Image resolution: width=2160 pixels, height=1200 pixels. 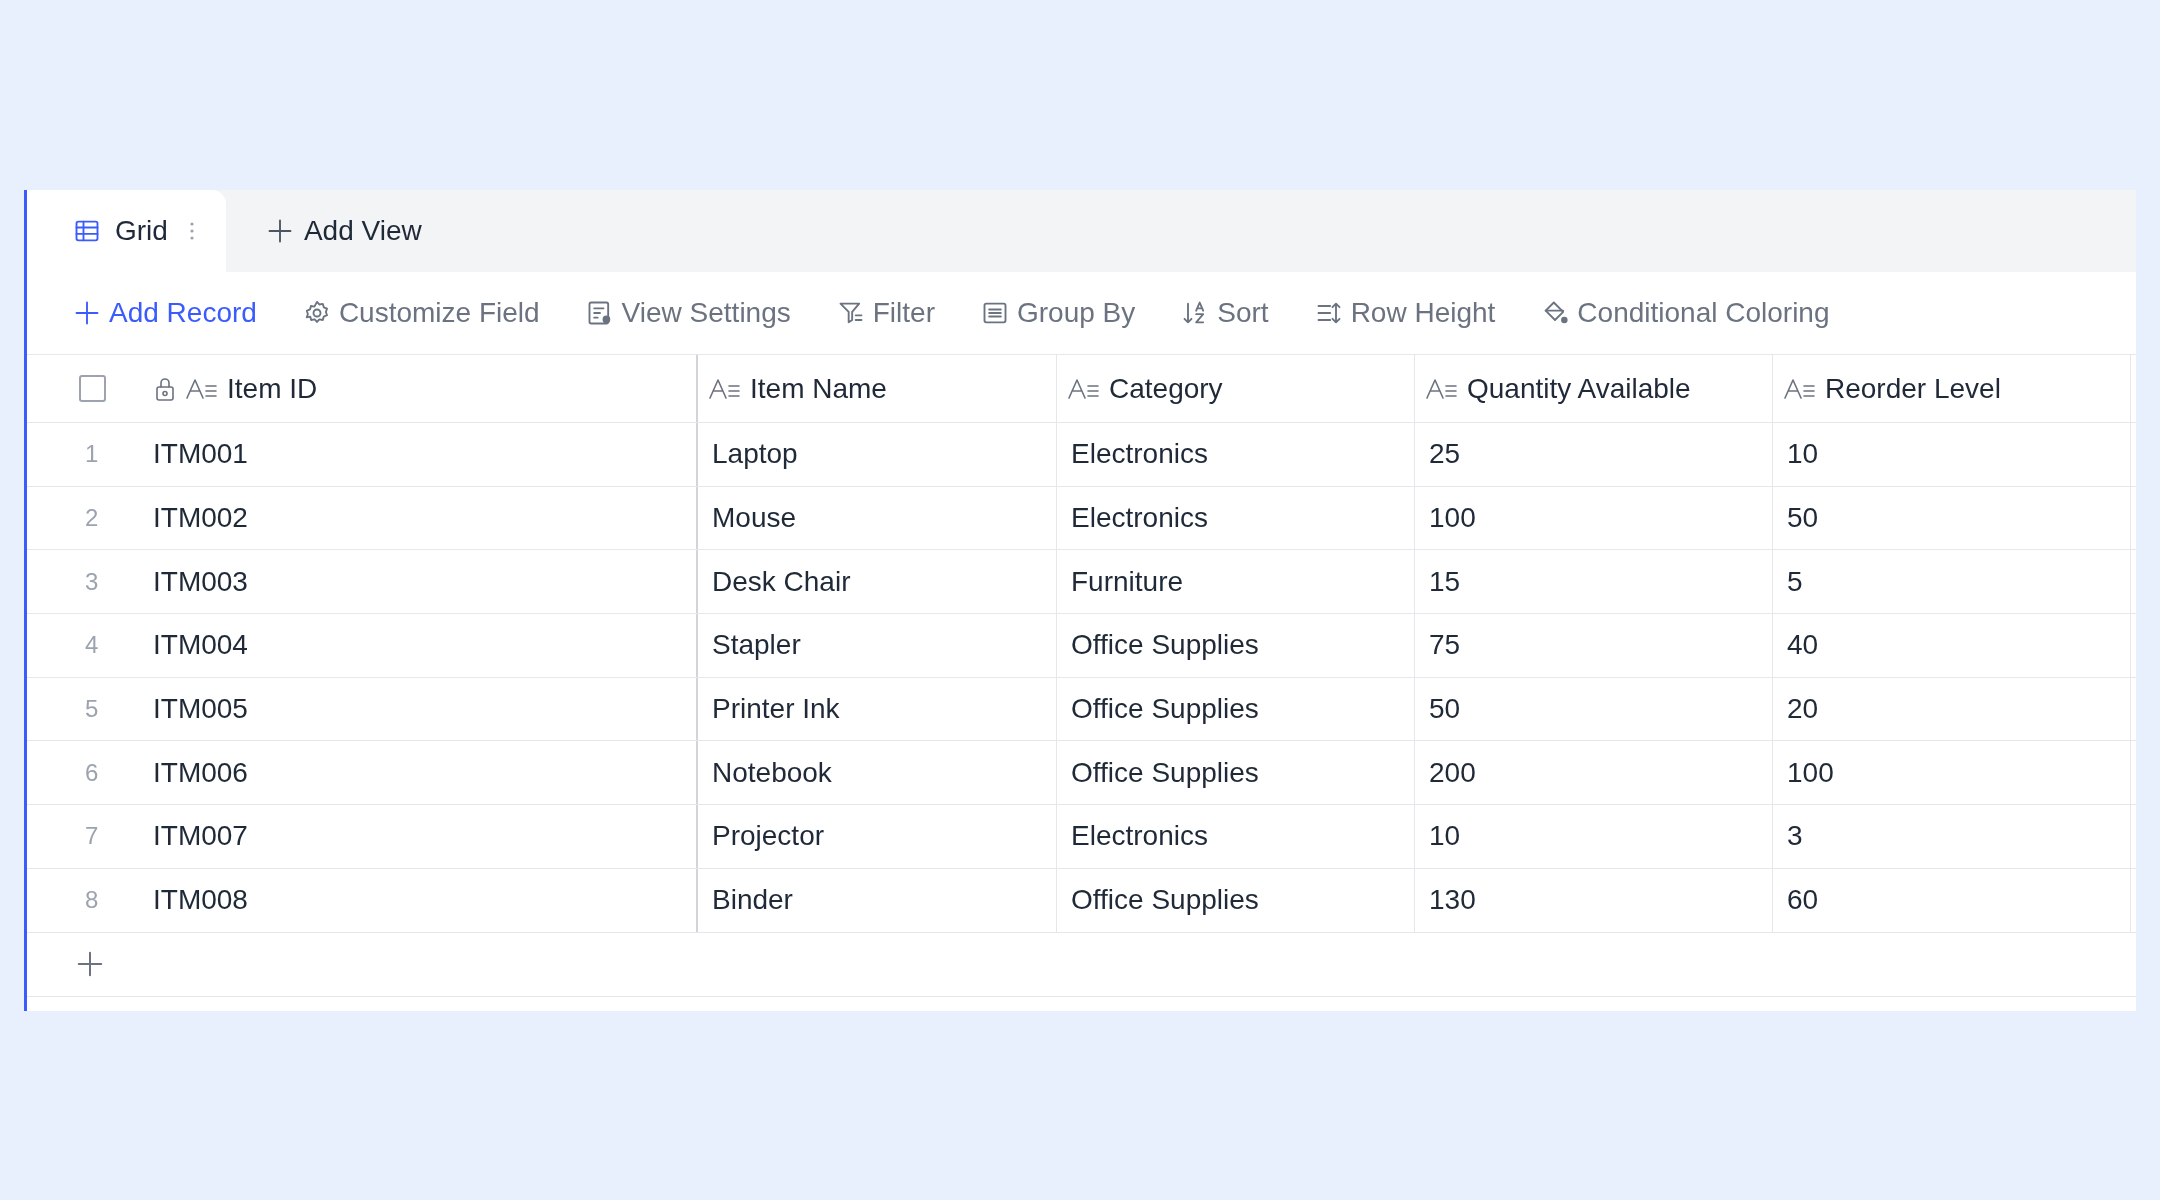 I want to click on row-number: 7, so click(x=92, y=836).